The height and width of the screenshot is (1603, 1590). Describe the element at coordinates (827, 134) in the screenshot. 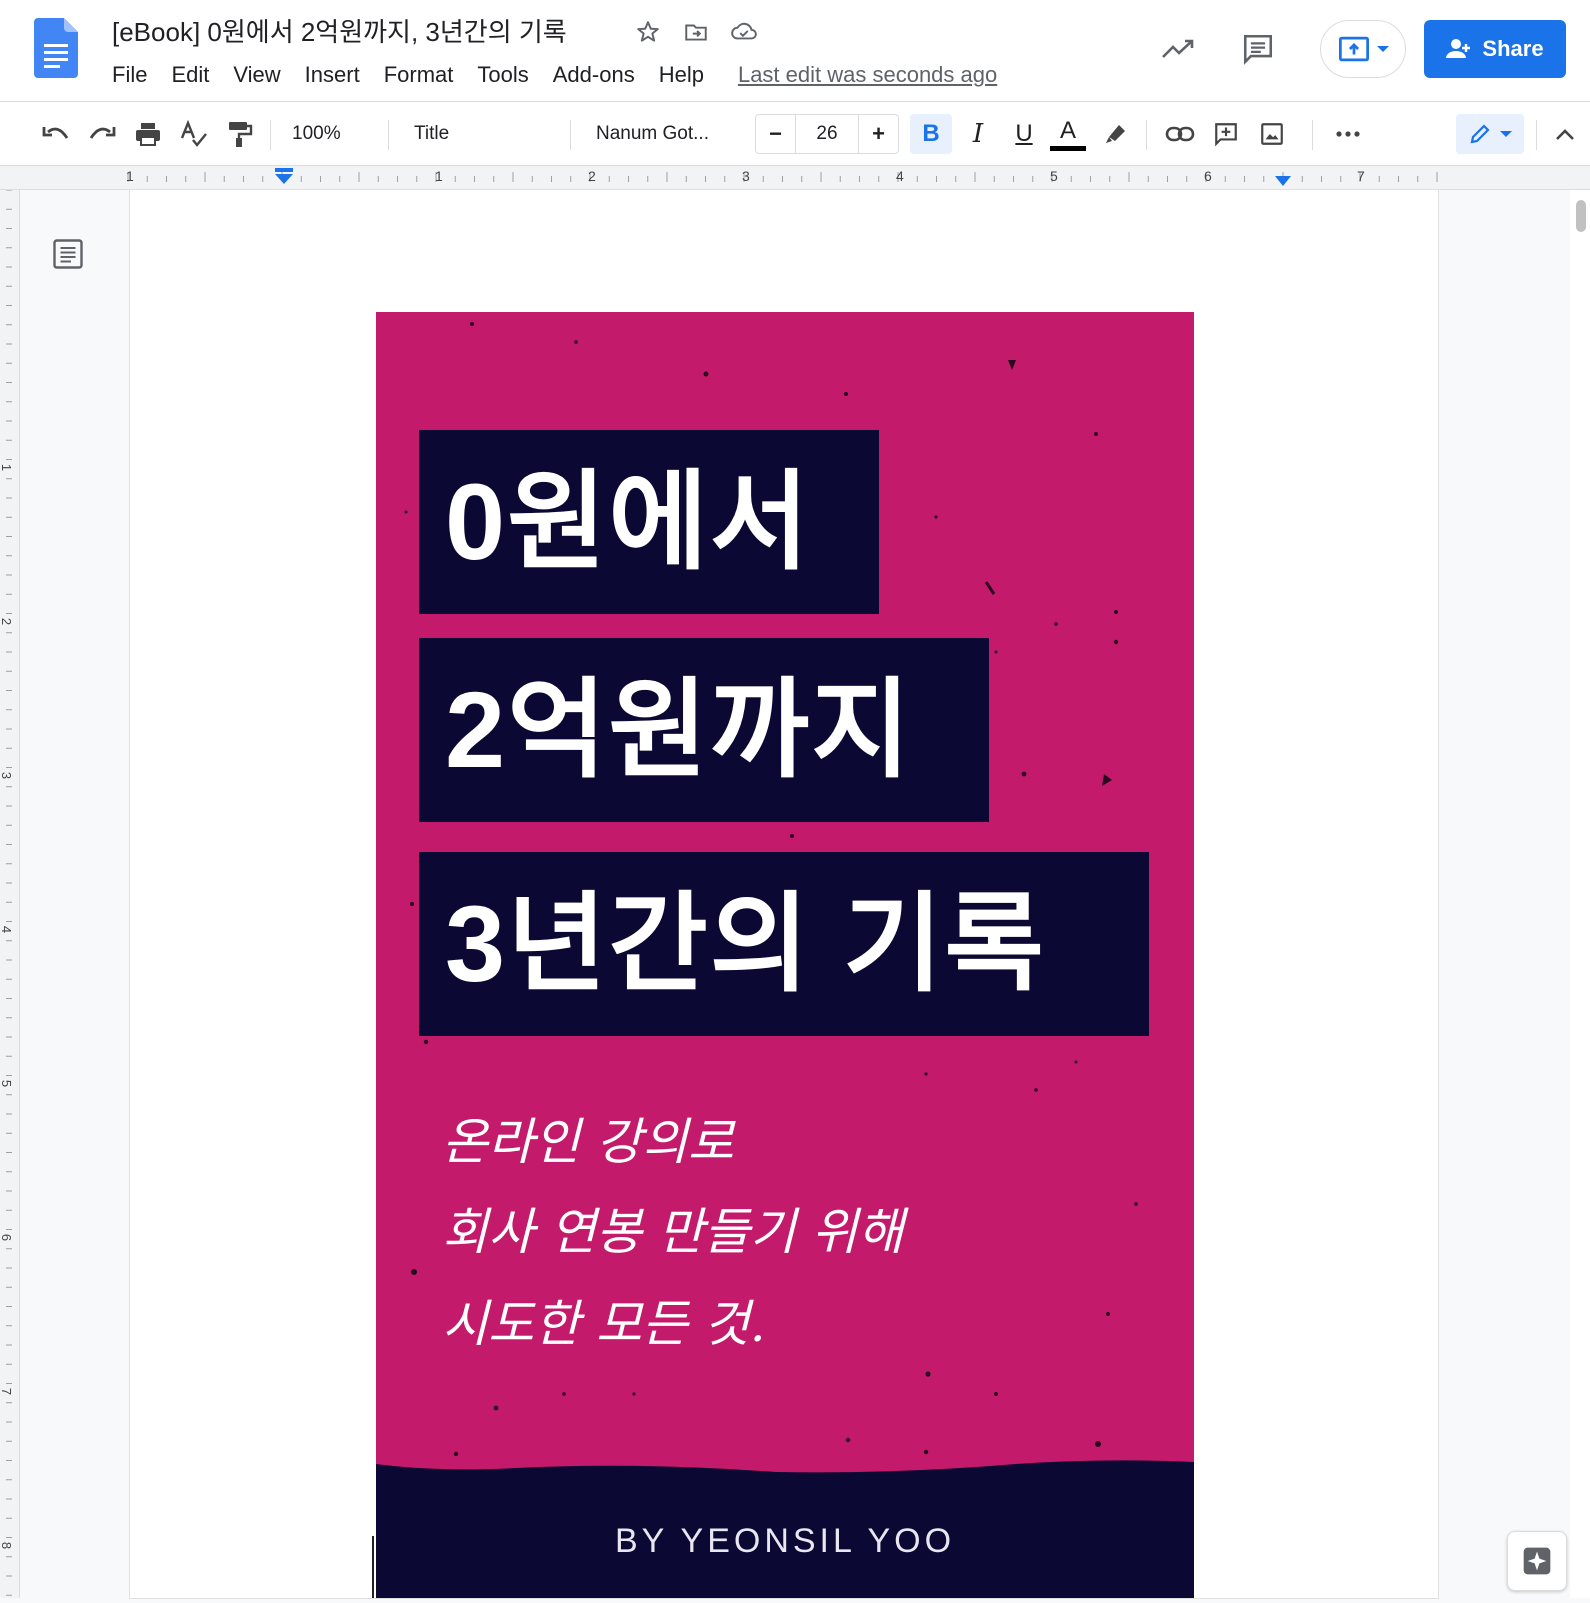

I see `font-size-input: 26` at that location.